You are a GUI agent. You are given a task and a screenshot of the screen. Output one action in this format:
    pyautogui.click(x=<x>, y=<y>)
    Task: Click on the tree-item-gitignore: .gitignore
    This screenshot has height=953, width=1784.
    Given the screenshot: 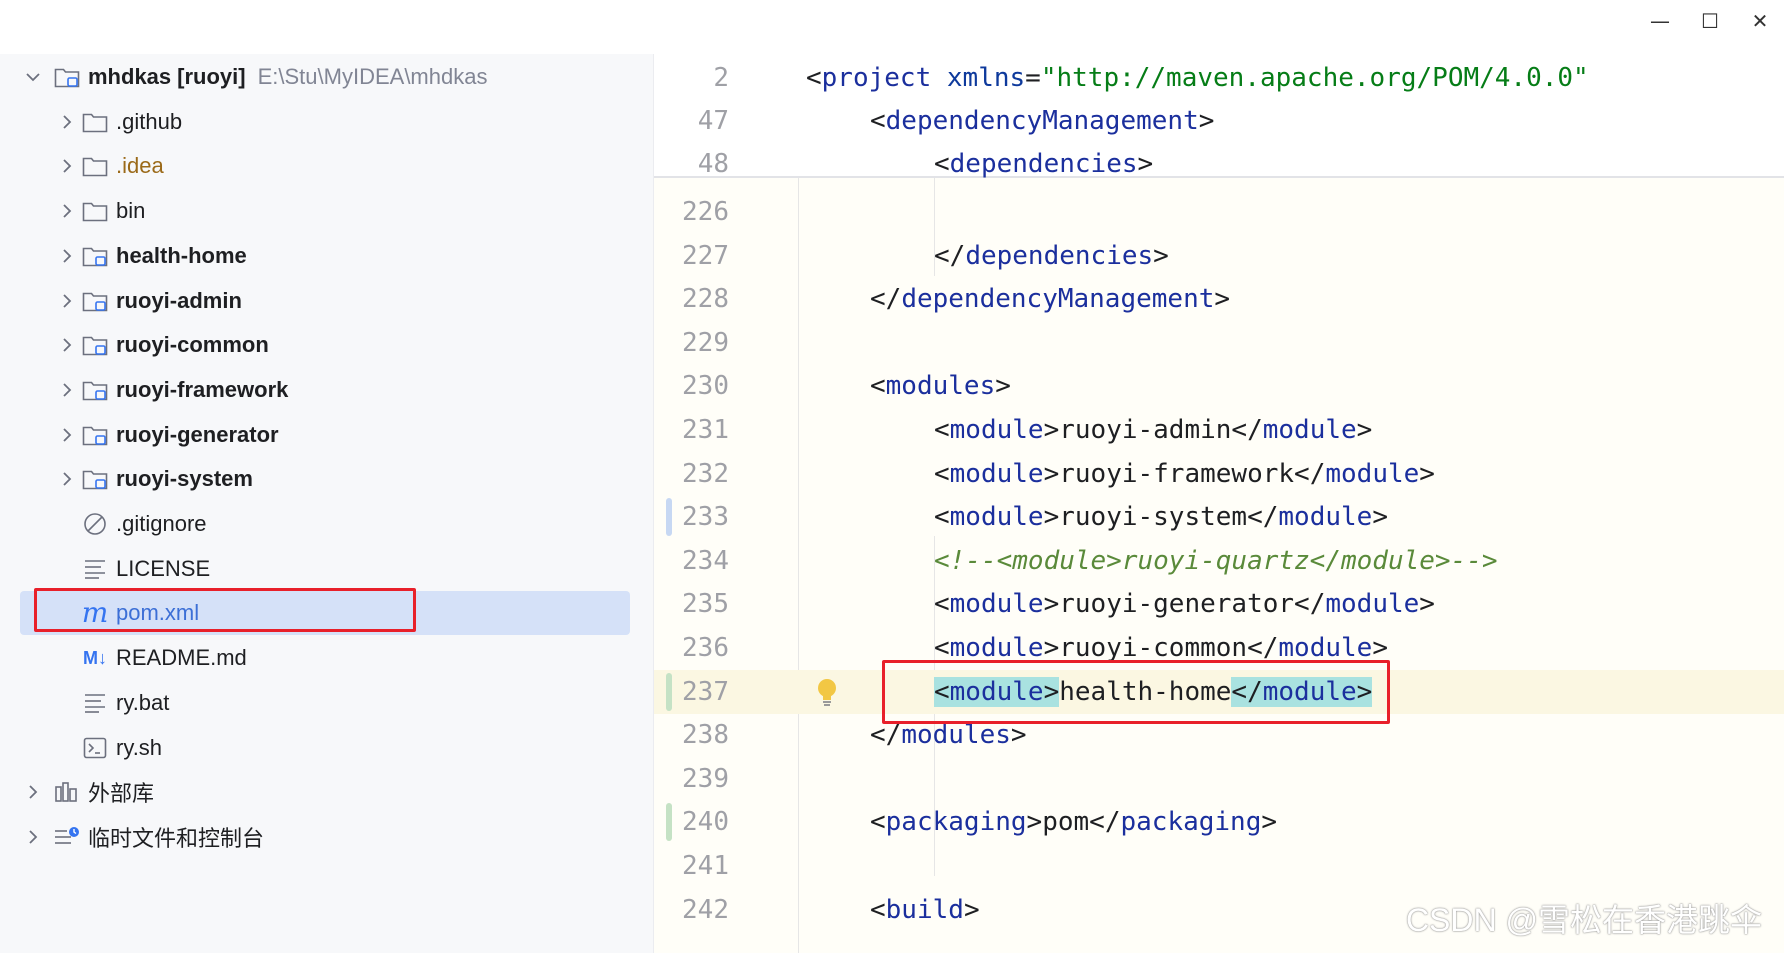 What is the action you would take?
    pyautogui.click(x=325, y=524)
    